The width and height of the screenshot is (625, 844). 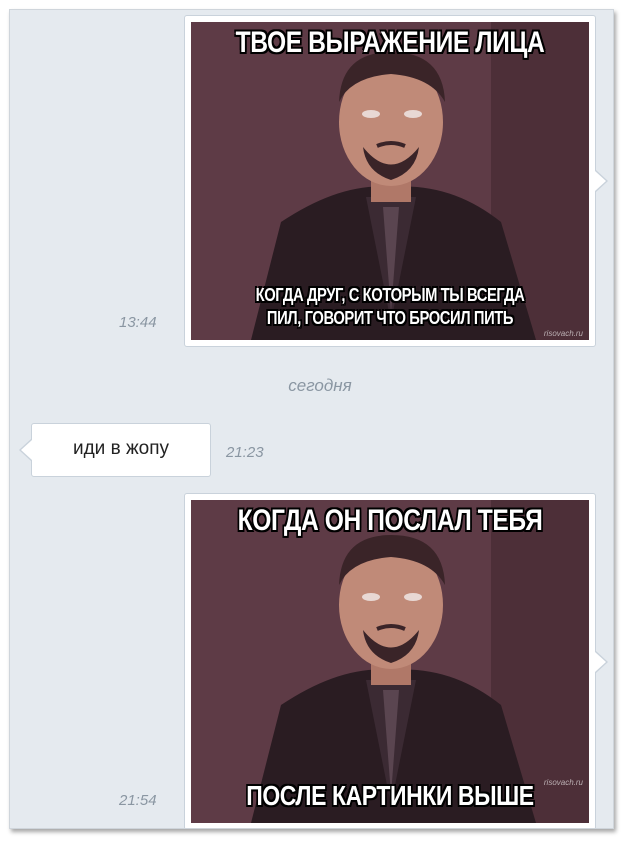 I want to click on incoming-text-message: иди в жопу, so click(x=115, y=450).